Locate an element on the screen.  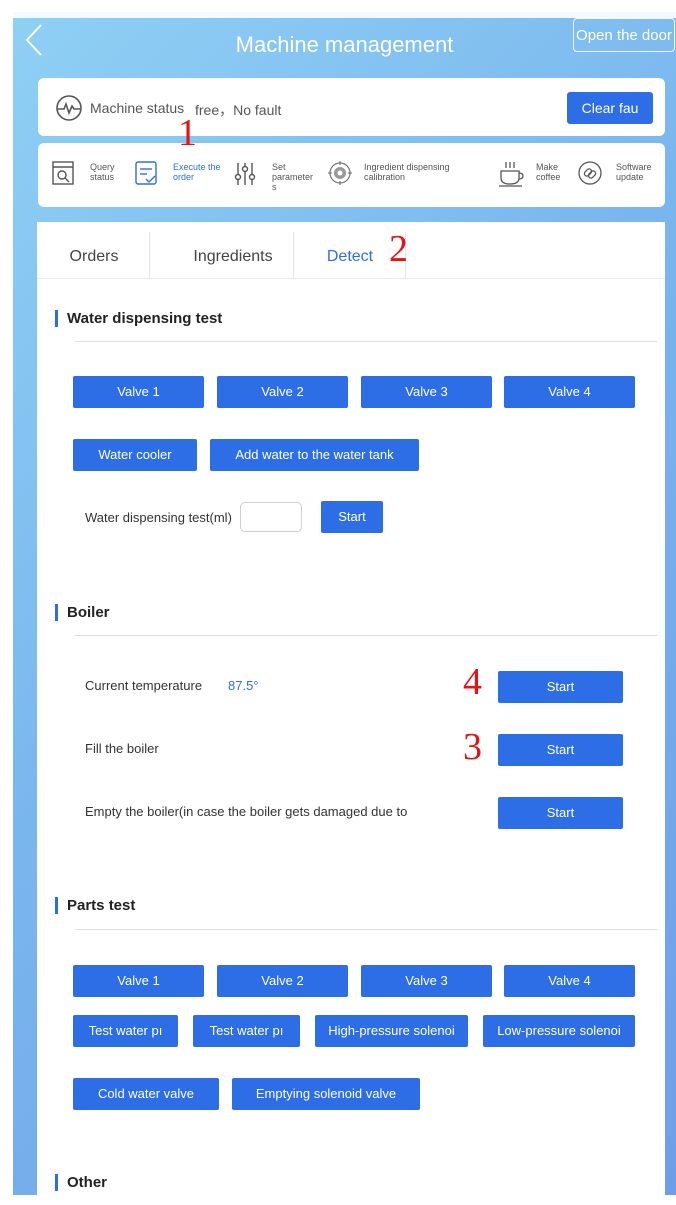
parts-valve-4-button: Valve 4 is located at coordinates (569, 981).